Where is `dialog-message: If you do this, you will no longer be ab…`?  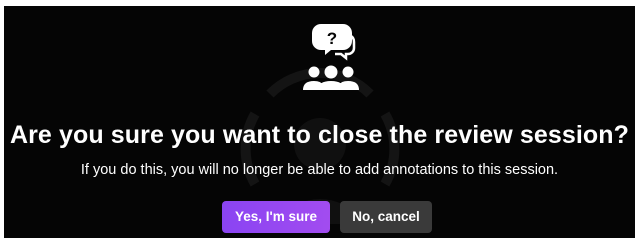
dialog-message: If you do this, you will no longer be ab… is located at coordinates (319, 170).